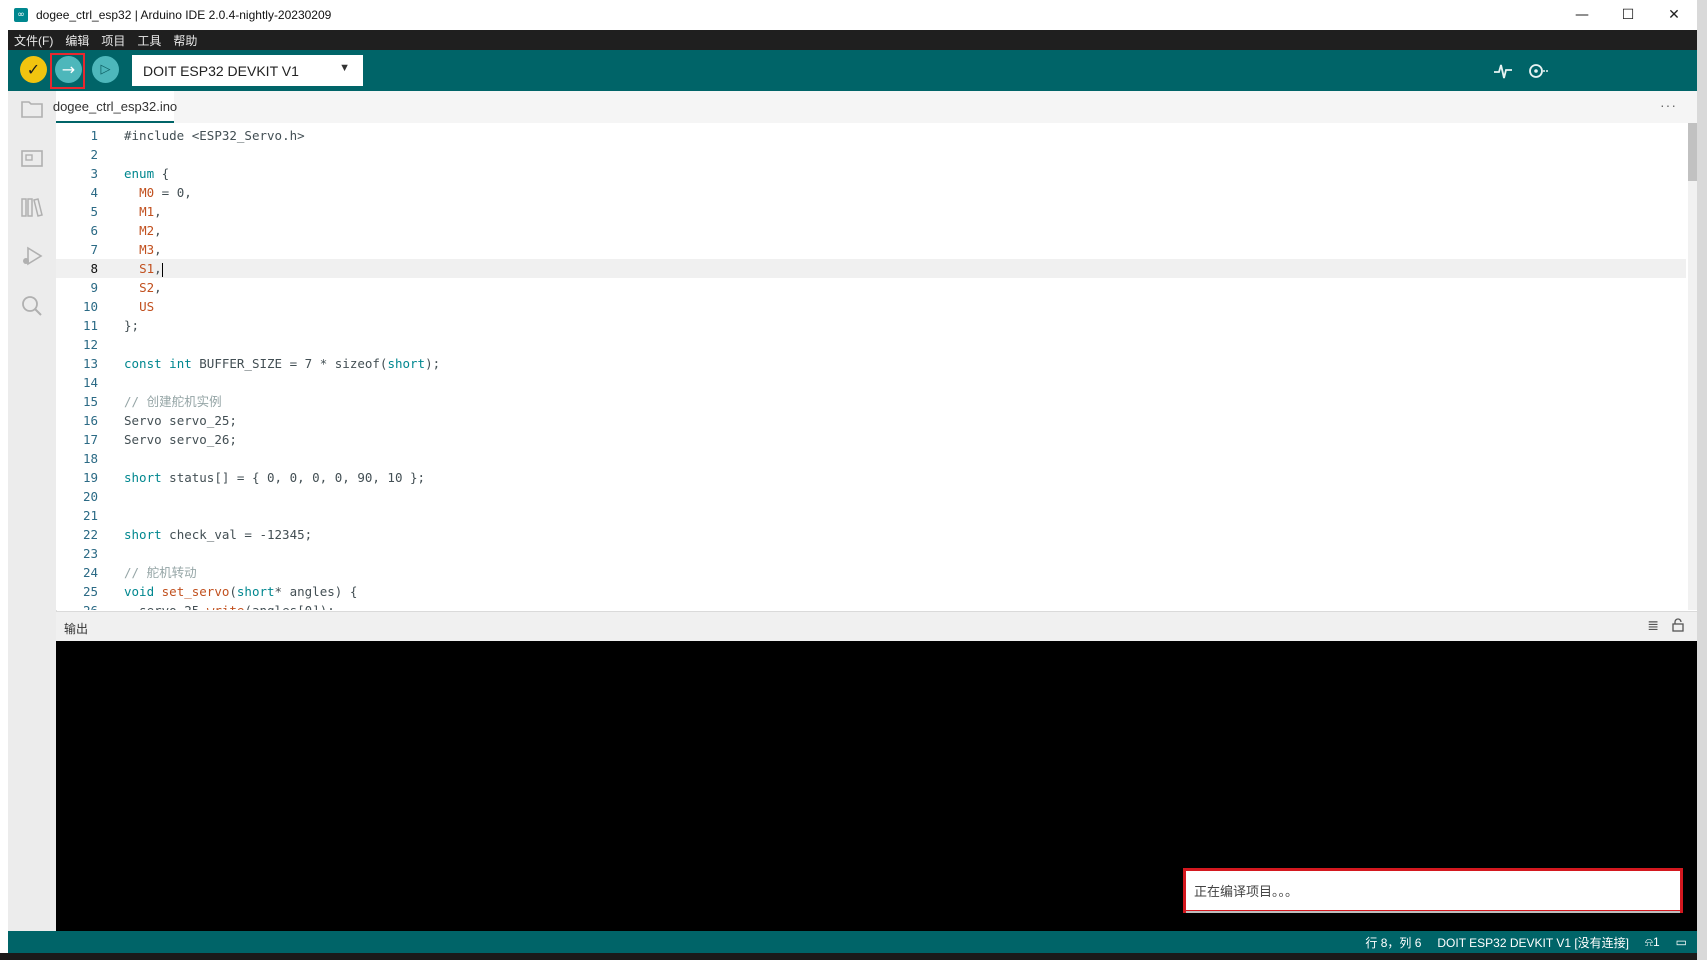  What do you see at coordinates (1503, 71) in the screenshot?
I see `serial-plotter-icon` at bounding box center [1503, 71].